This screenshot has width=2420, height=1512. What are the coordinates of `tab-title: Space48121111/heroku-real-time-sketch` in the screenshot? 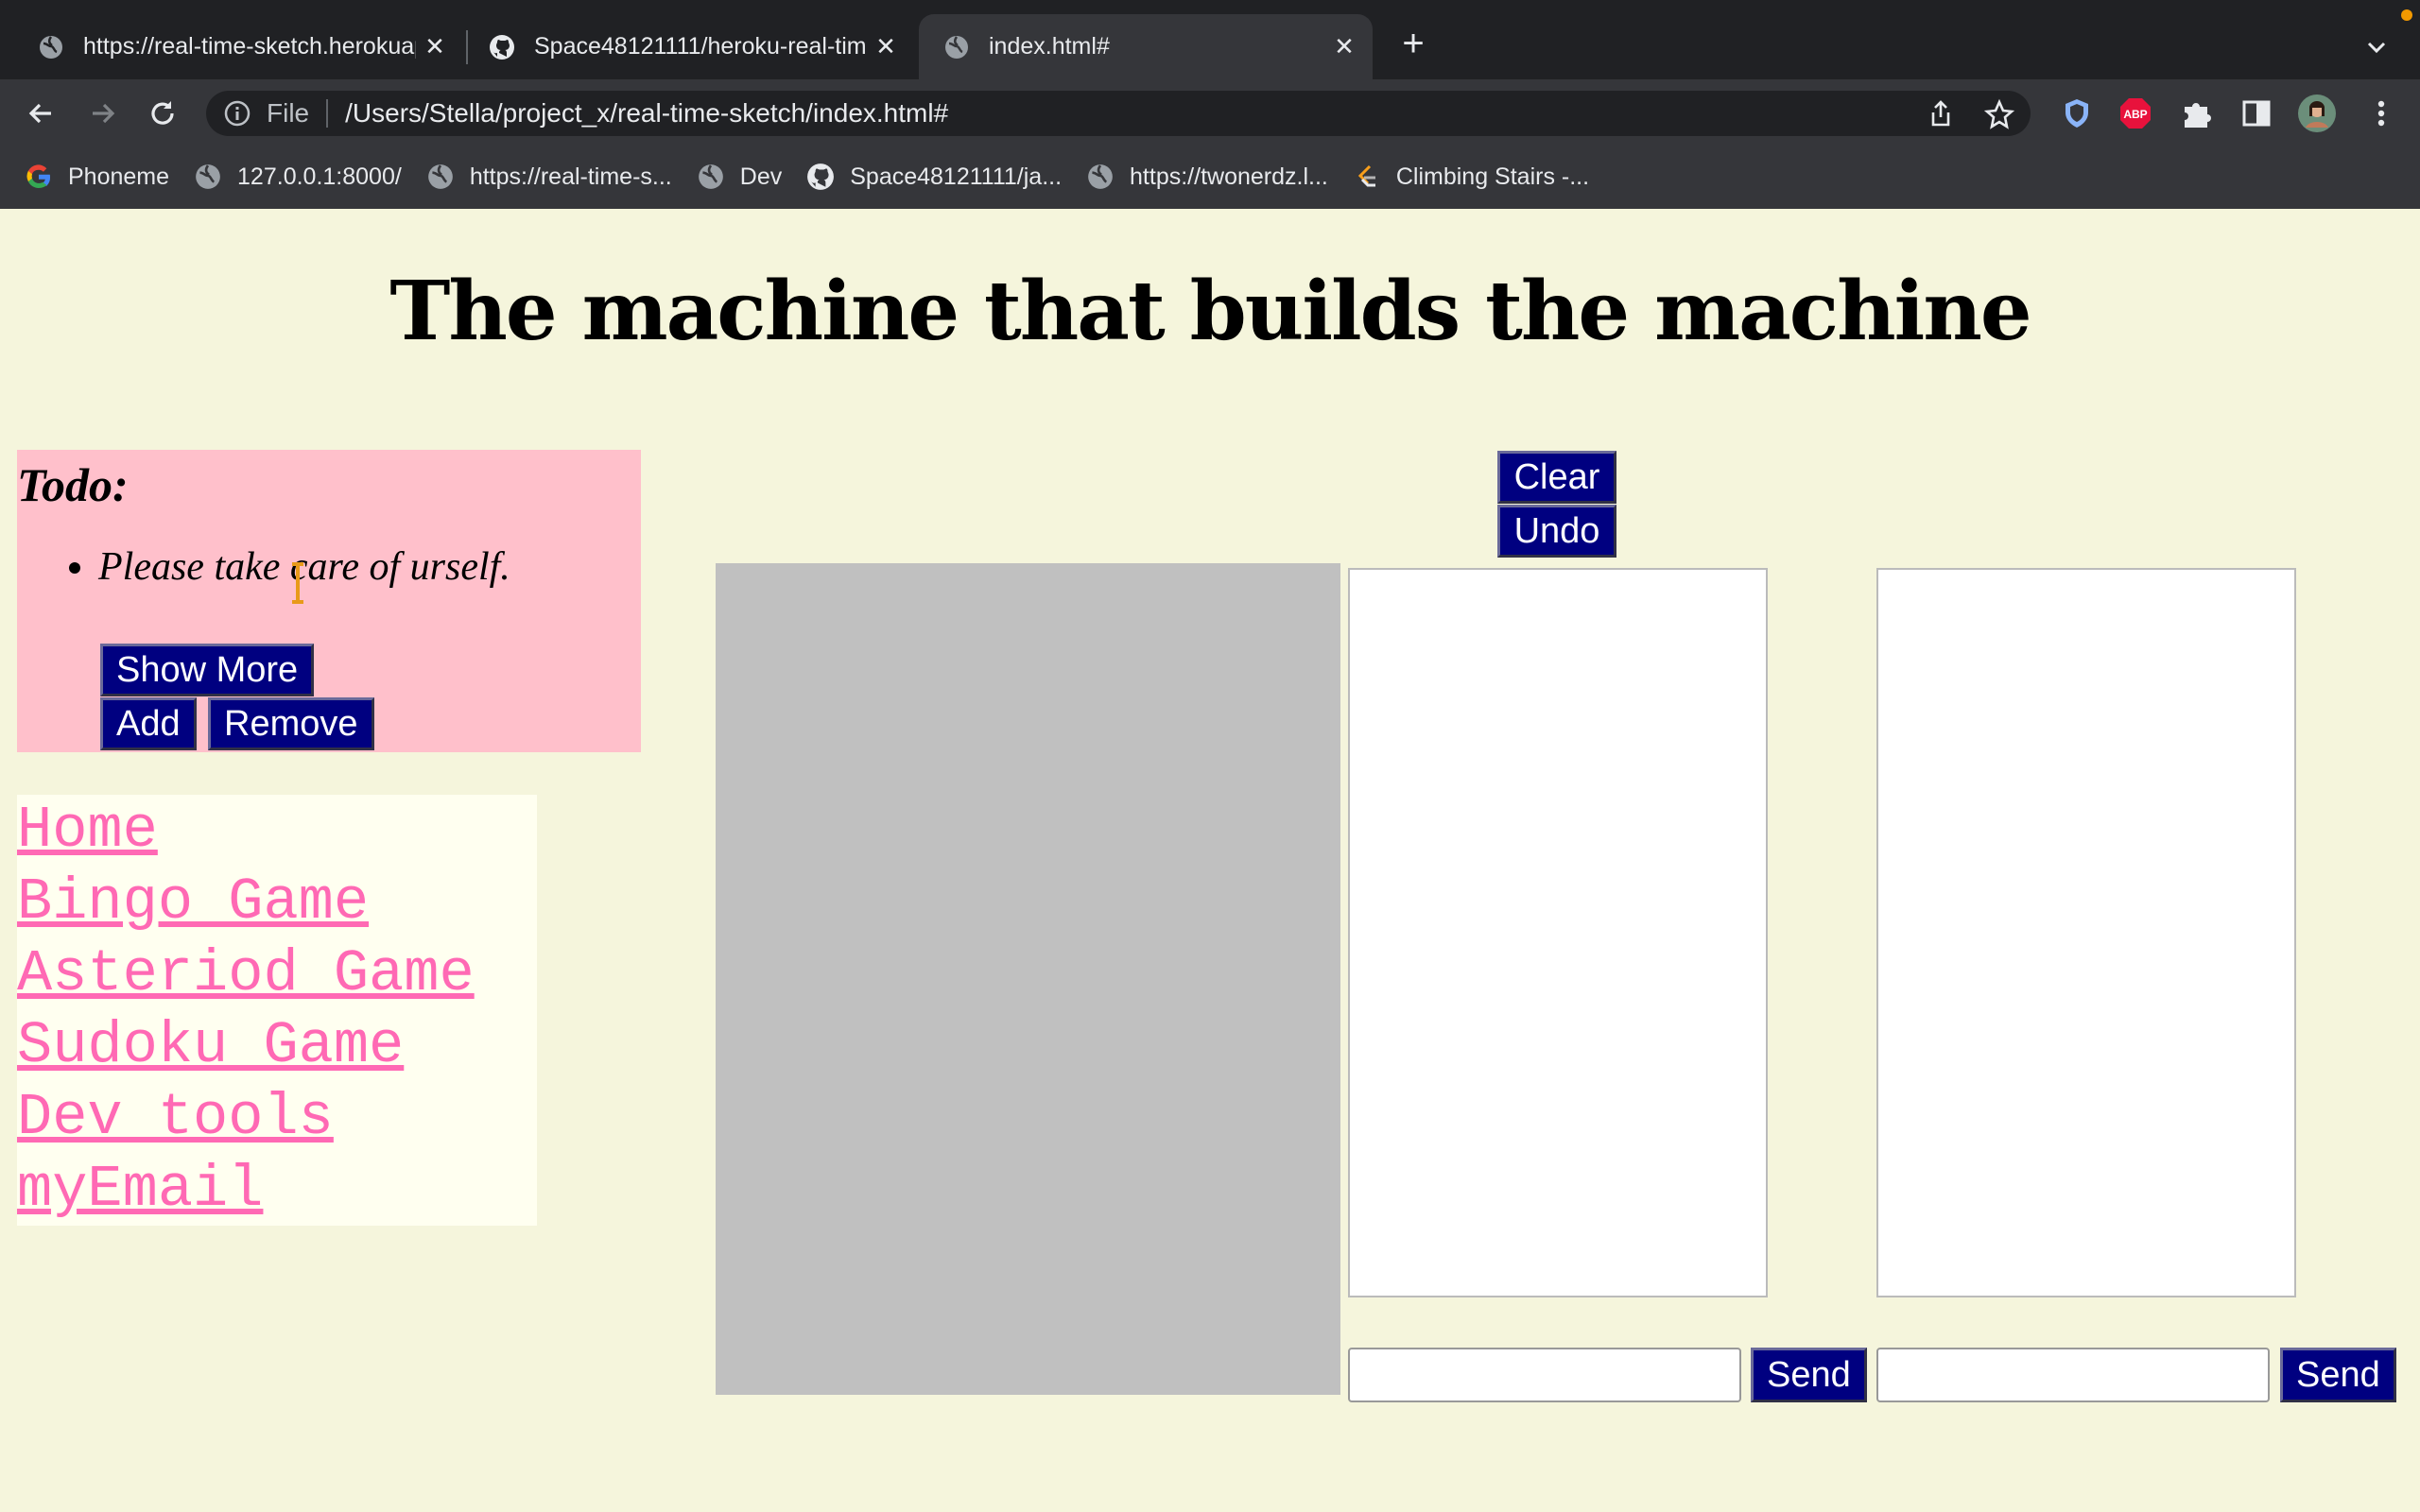 It's located at (700, 46).